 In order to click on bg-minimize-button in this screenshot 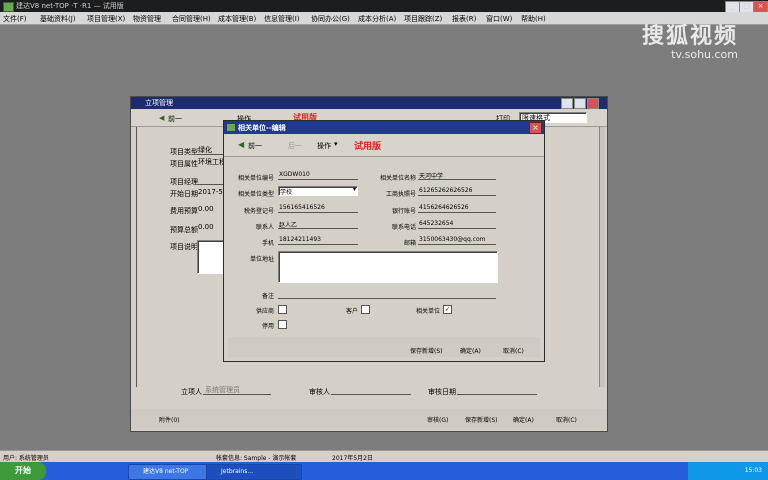, I will do `click(567, 103)`.